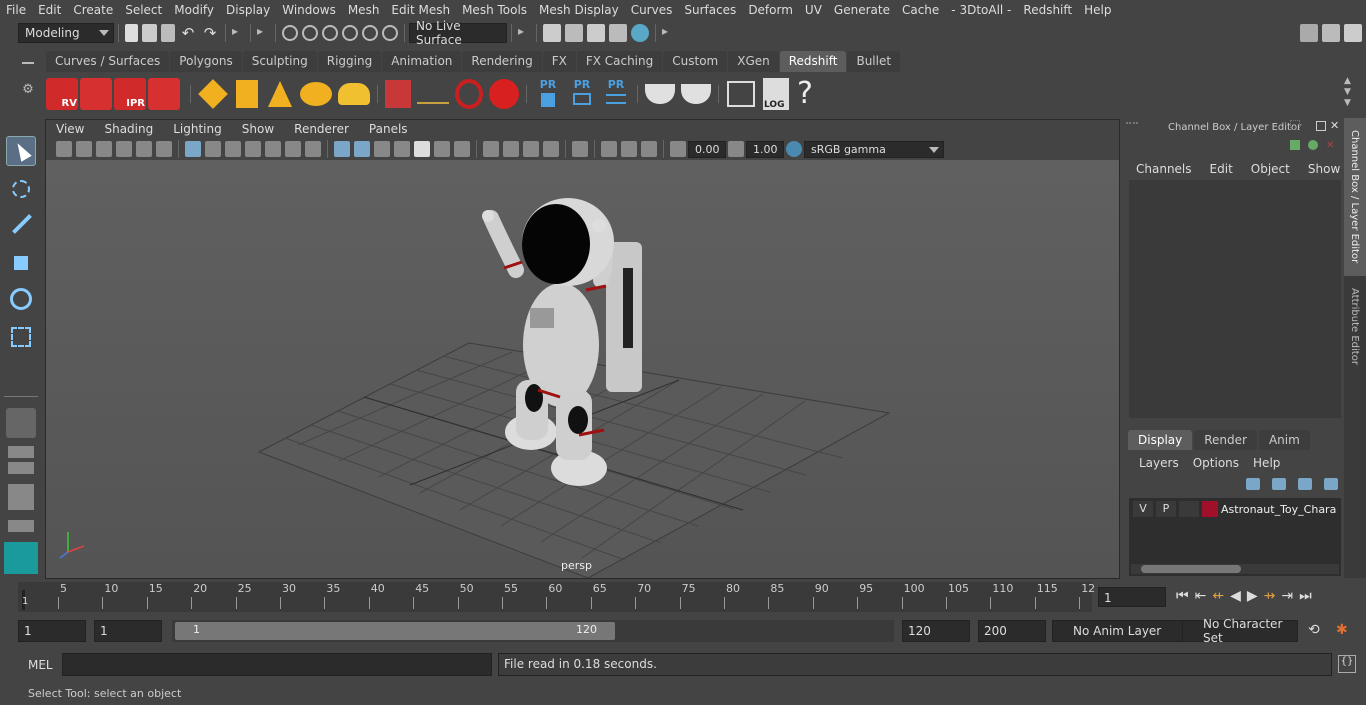 The height and width of the screenshot is (705, 1366). I want to click on lights-icon, so click(442, 149).